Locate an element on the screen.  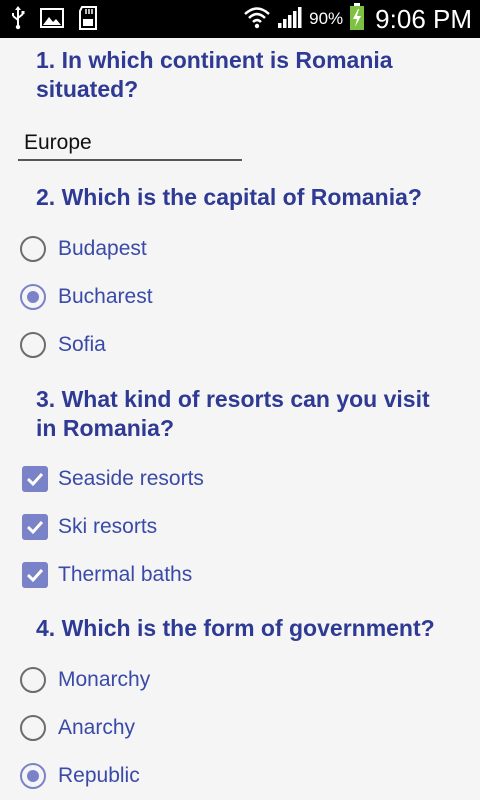
notification-icons is located at coordinates (54, 20).